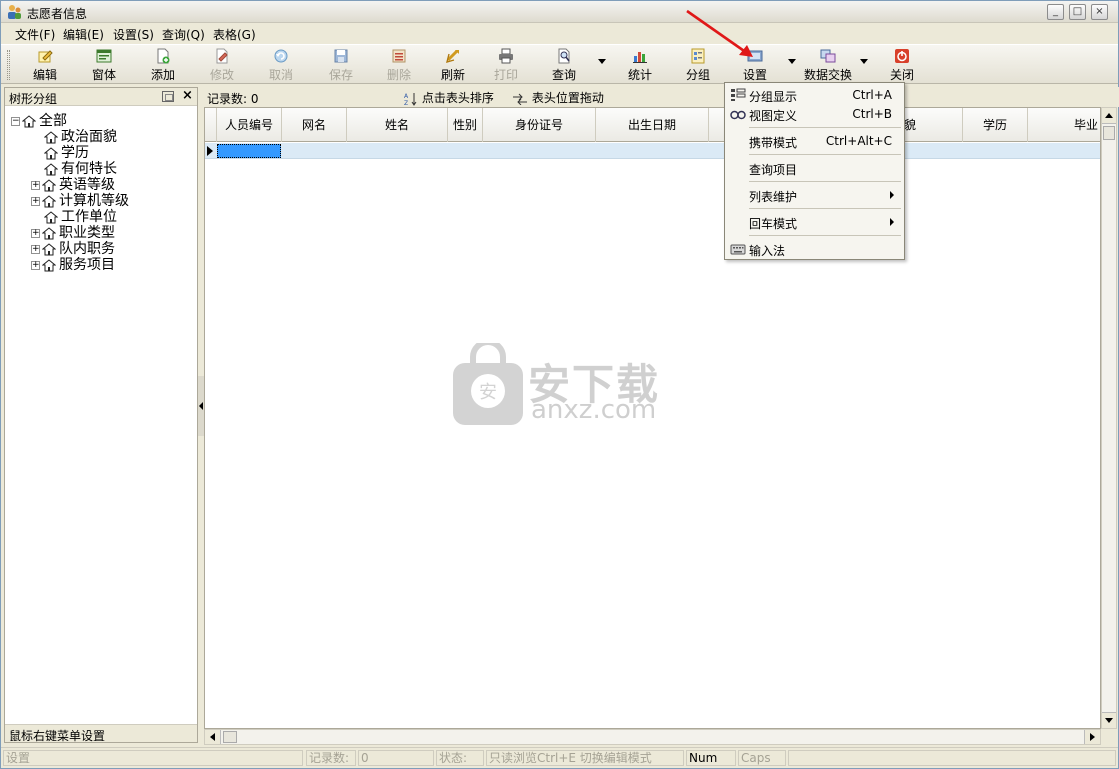 The height and width of the screenshot is (769, 1119). I want to click on scroll-down-button, so click(1109, 720).